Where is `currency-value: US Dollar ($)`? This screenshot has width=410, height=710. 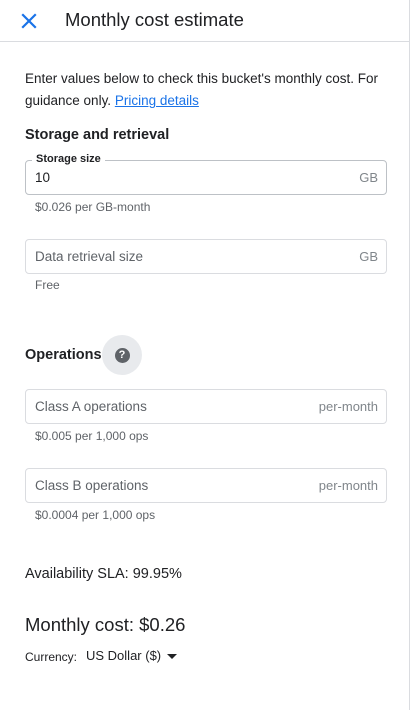 currency-value: US Dollar ($) is located at coordinates (124, 655).